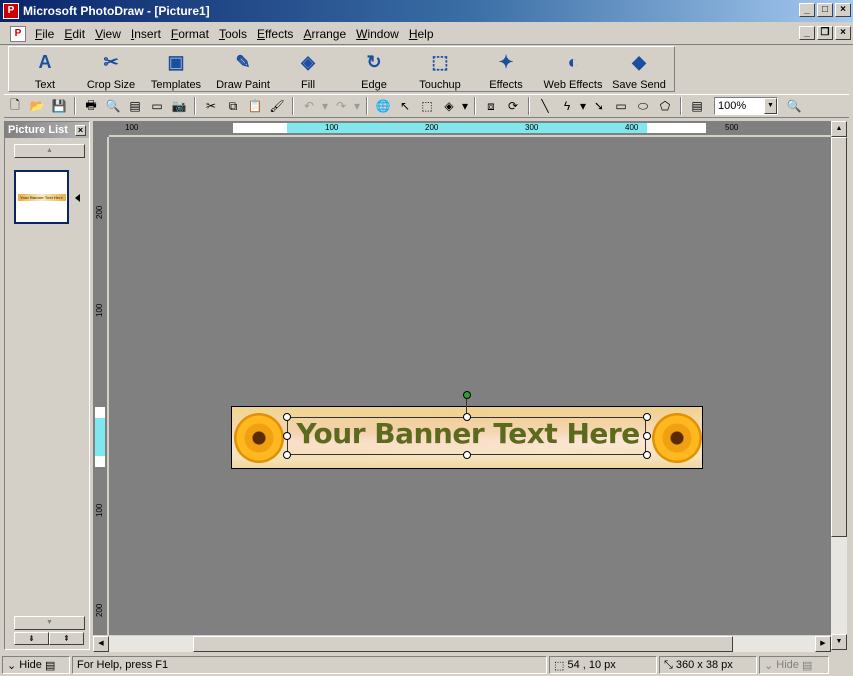 The image size is (853, 676). What do you see at coordinates (794, 106) in the screenshot?
I see `zoom-icon: 🔍` at bounding box center [794, 106].